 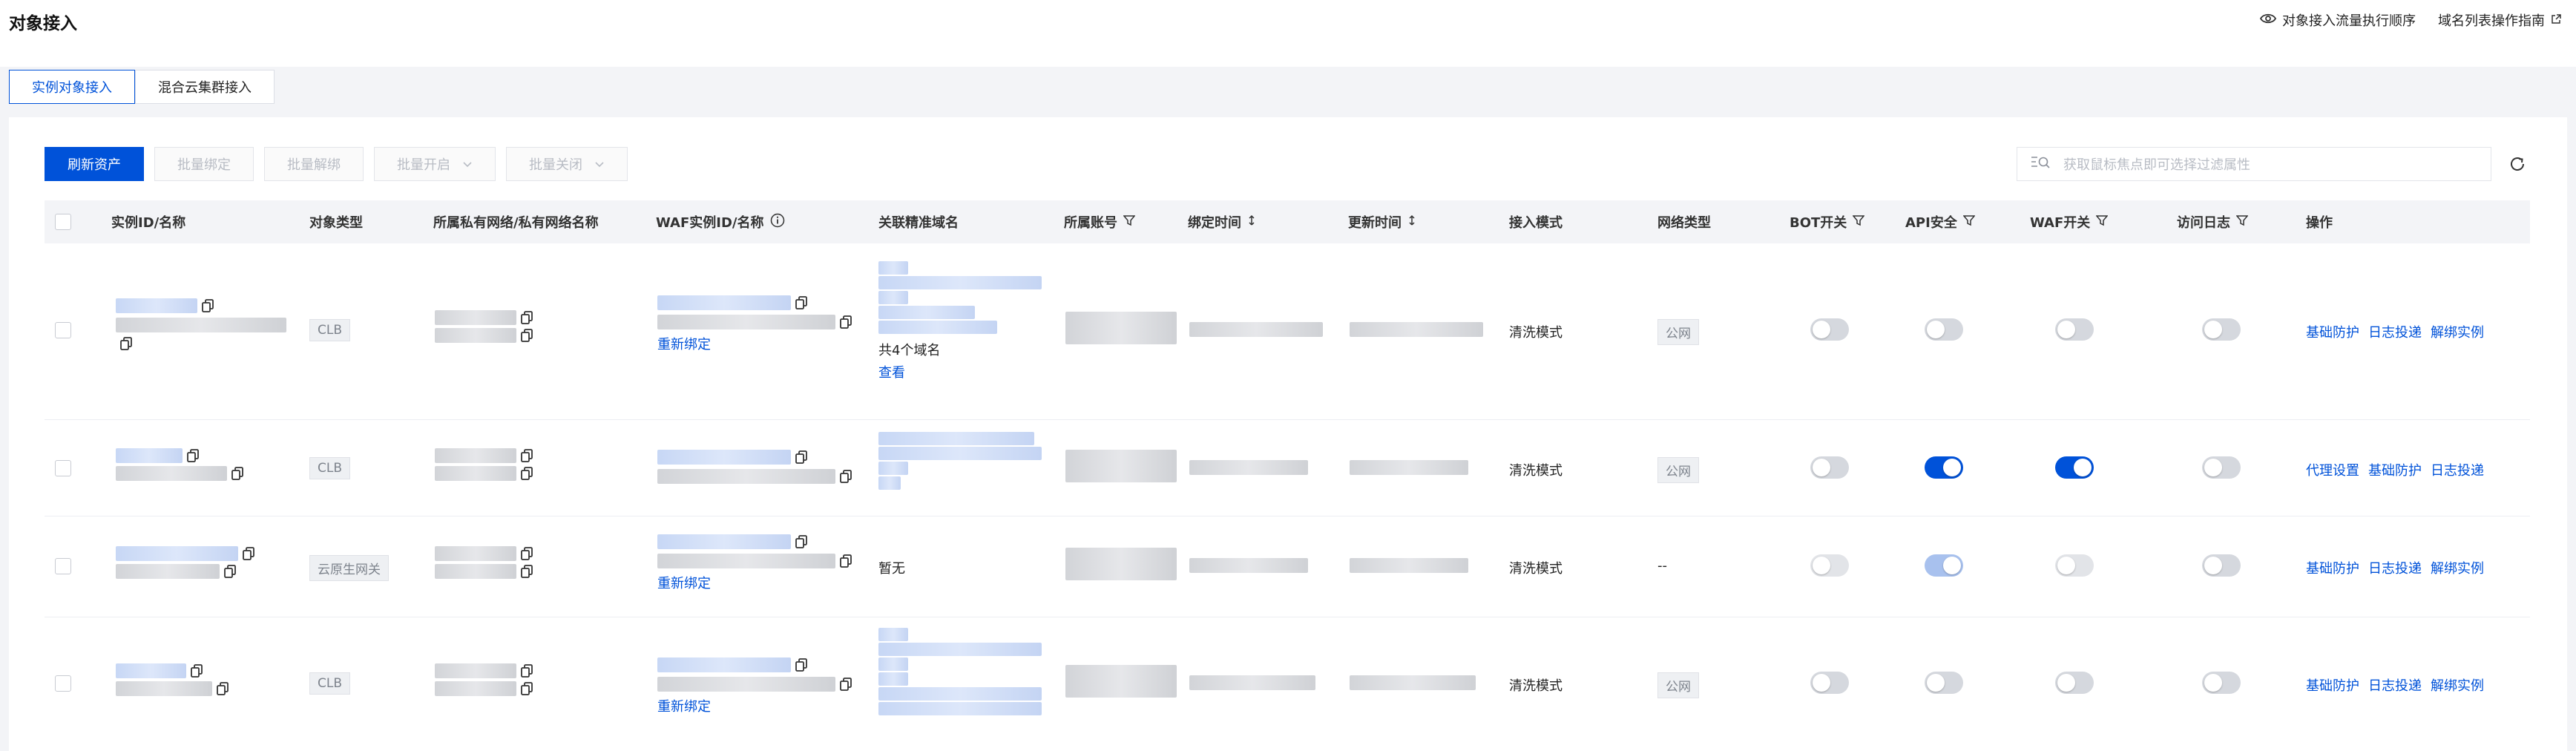 What do you see at coordinates (761, 467) in the screenshot?
I see `waf-instance-cell` at bounding box center [761, 467].